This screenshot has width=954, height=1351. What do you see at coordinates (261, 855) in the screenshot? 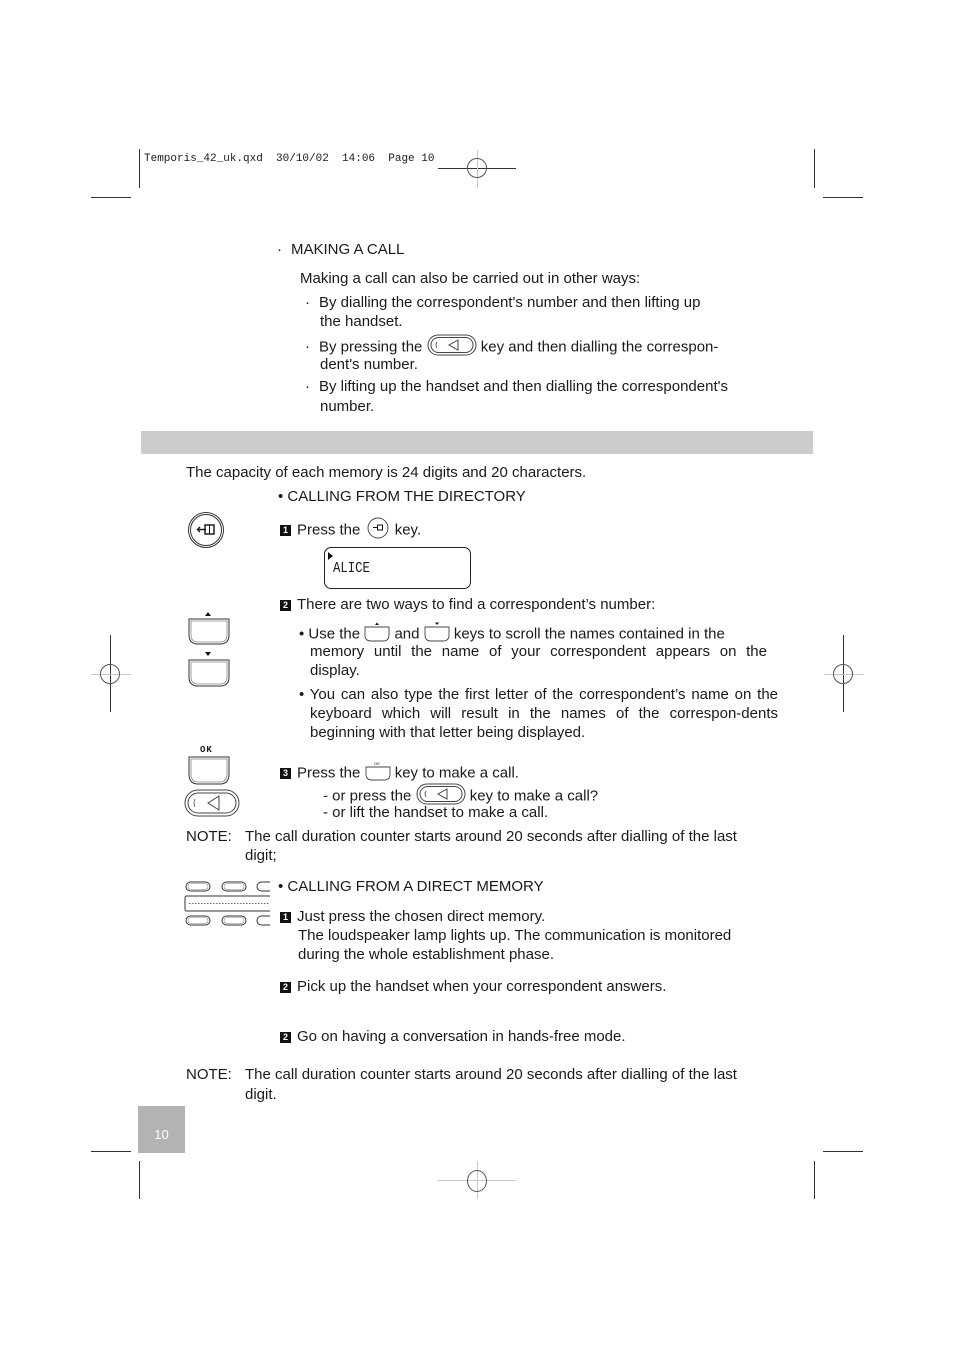
I see `note-text-cont: digit;` at bounding box center [261, 855].